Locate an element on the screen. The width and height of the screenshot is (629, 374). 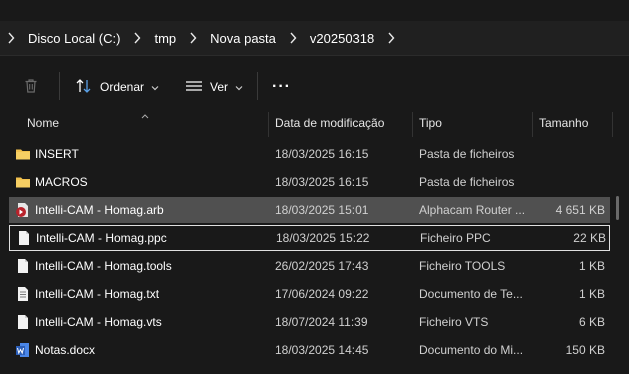
column-header: Nome Data de modificação Tipo Tamanho is located at coordinates (314, 124).